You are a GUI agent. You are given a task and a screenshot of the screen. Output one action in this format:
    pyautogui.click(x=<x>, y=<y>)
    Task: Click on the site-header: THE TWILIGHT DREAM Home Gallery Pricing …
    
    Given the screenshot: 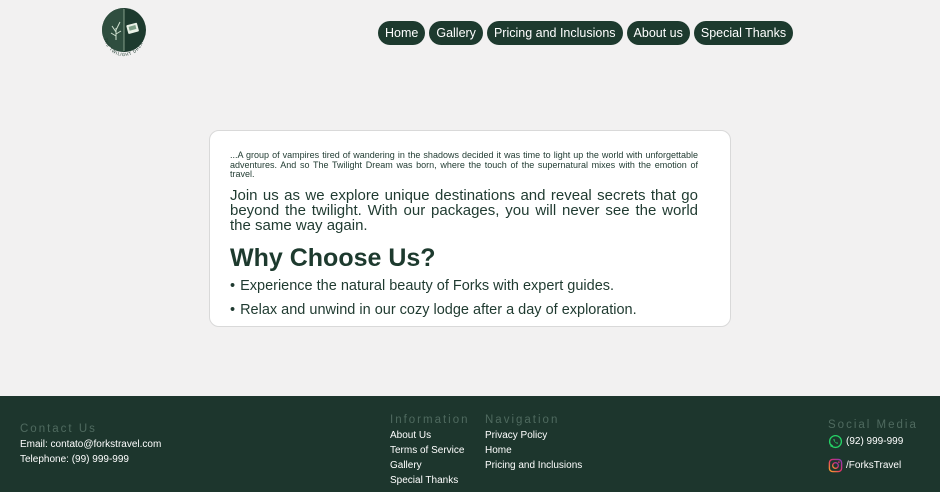 What is the action you would take?
    pyautogui.click(x=470, y=35)
    